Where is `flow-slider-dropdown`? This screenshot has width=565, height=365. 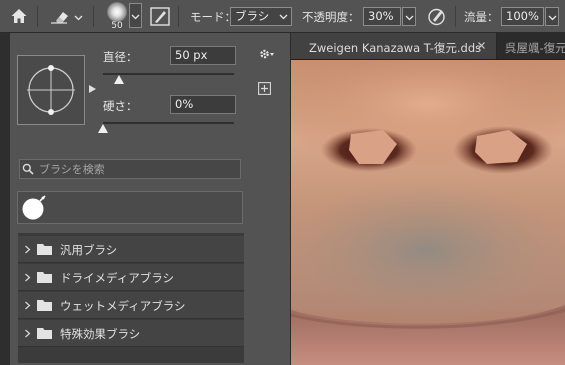
flow-slider-dropdown is located at coordinates (552, 16).